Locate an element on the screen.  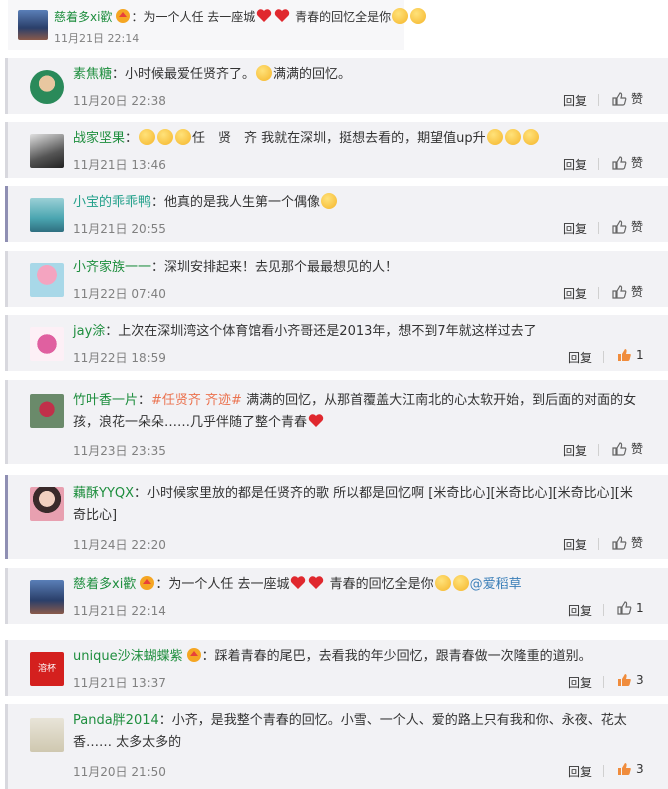
timestamp: 11月22日 18:59 is located at coordinates (119, 358).